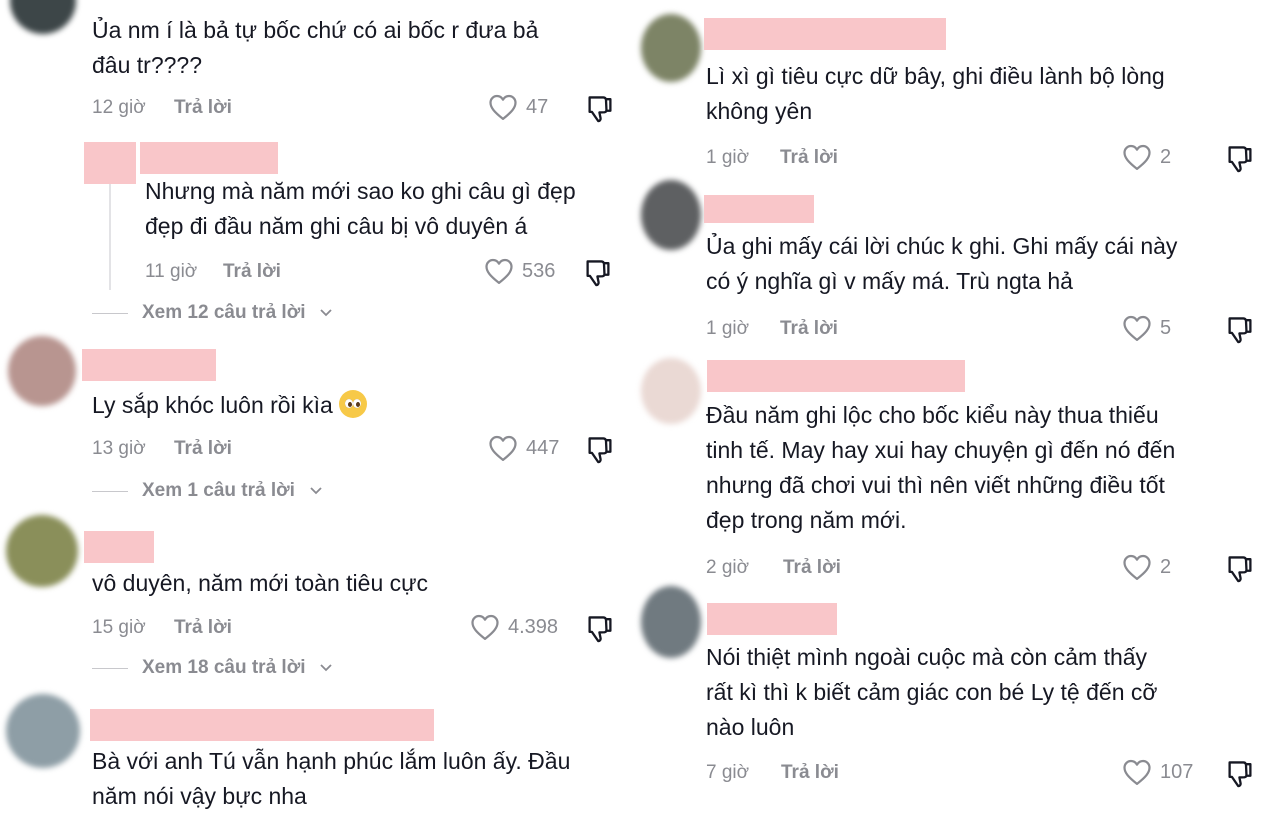  Describe the element at coordinates (110, 236) in the screenshot. I see `thread-line` at that location.